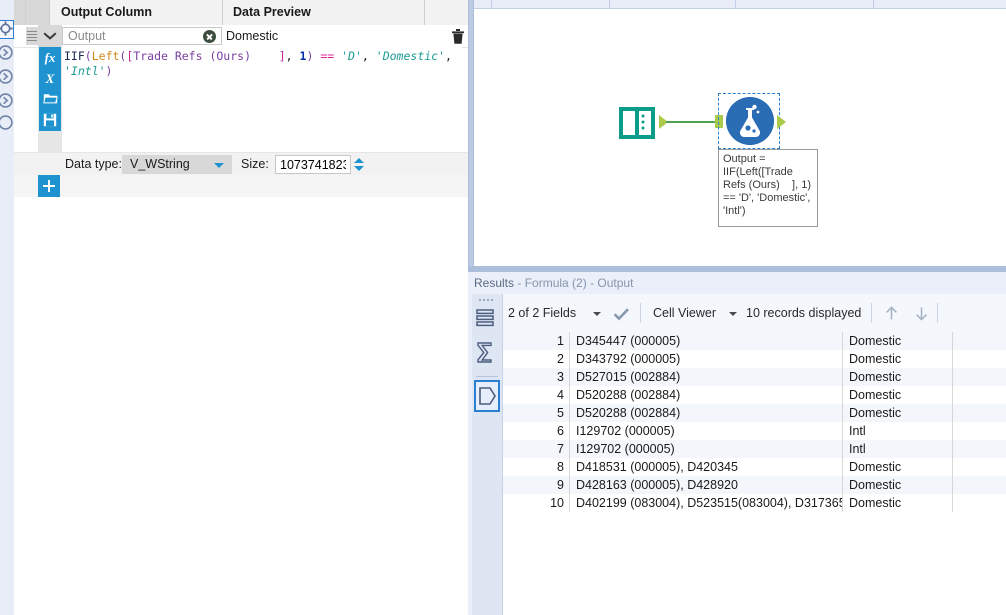 Image resolution: width=1006 pixels, height=615 pixels. Describe the element at coordinates (142, 36) in the screenshot. I see `output-column-input` at that location.